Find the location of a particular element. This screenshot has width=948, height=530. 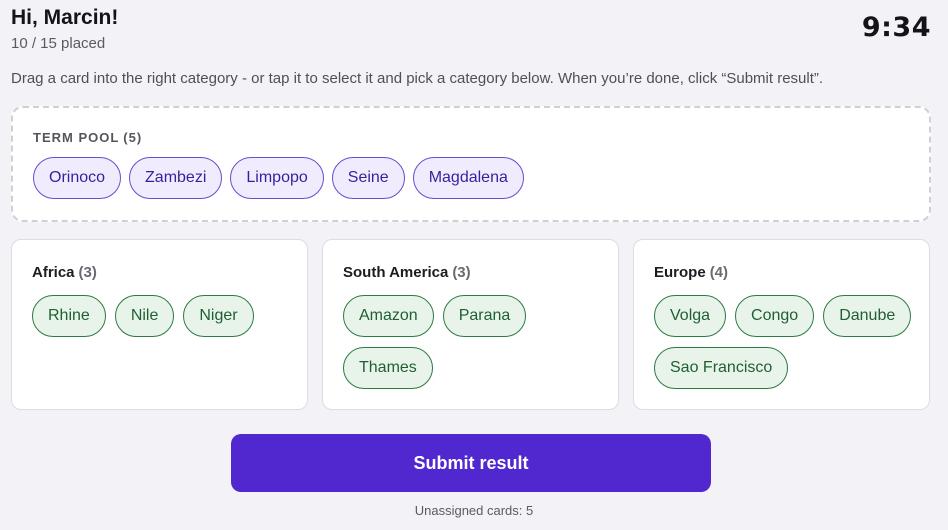

term-pool-title: TERM POOL (5) is located at coordinates (87, 137).